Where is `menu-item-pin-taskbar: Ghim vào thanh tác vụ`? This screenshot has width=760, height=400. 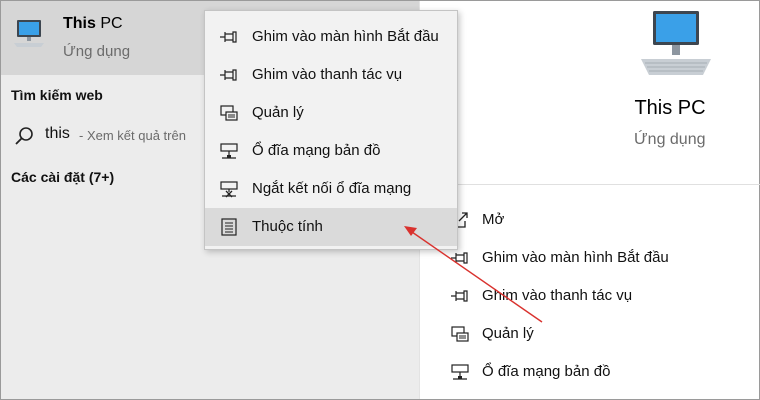 menu-item-pin-taskbar: Ghim vào thanh tác vụ is located at coordinates (331, 75).